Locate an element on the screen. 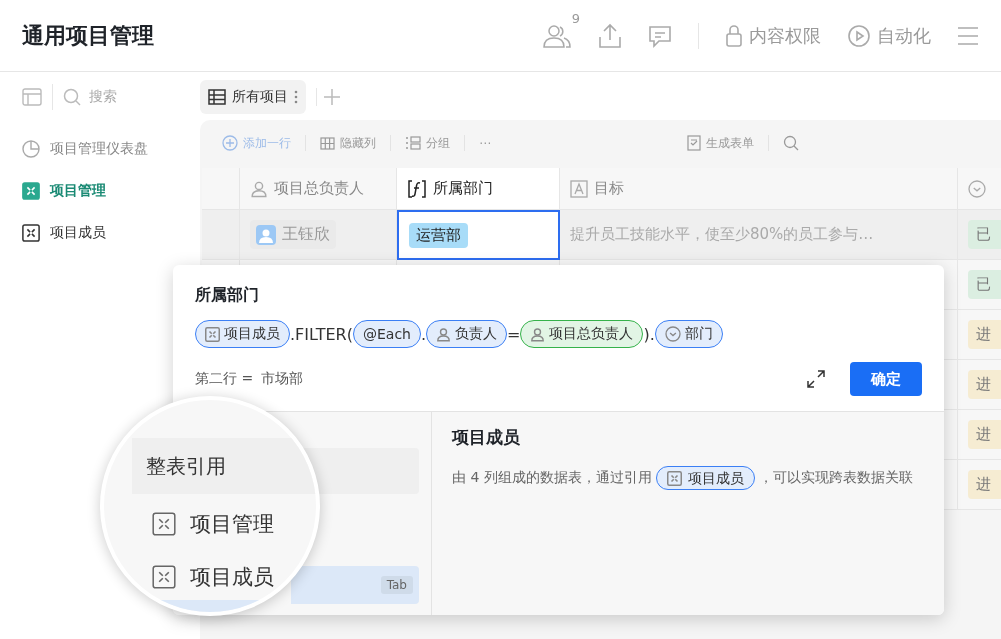 This screenshot has width=1001, height=639. search-field: 搜索 is located at coordinates (90, 97).